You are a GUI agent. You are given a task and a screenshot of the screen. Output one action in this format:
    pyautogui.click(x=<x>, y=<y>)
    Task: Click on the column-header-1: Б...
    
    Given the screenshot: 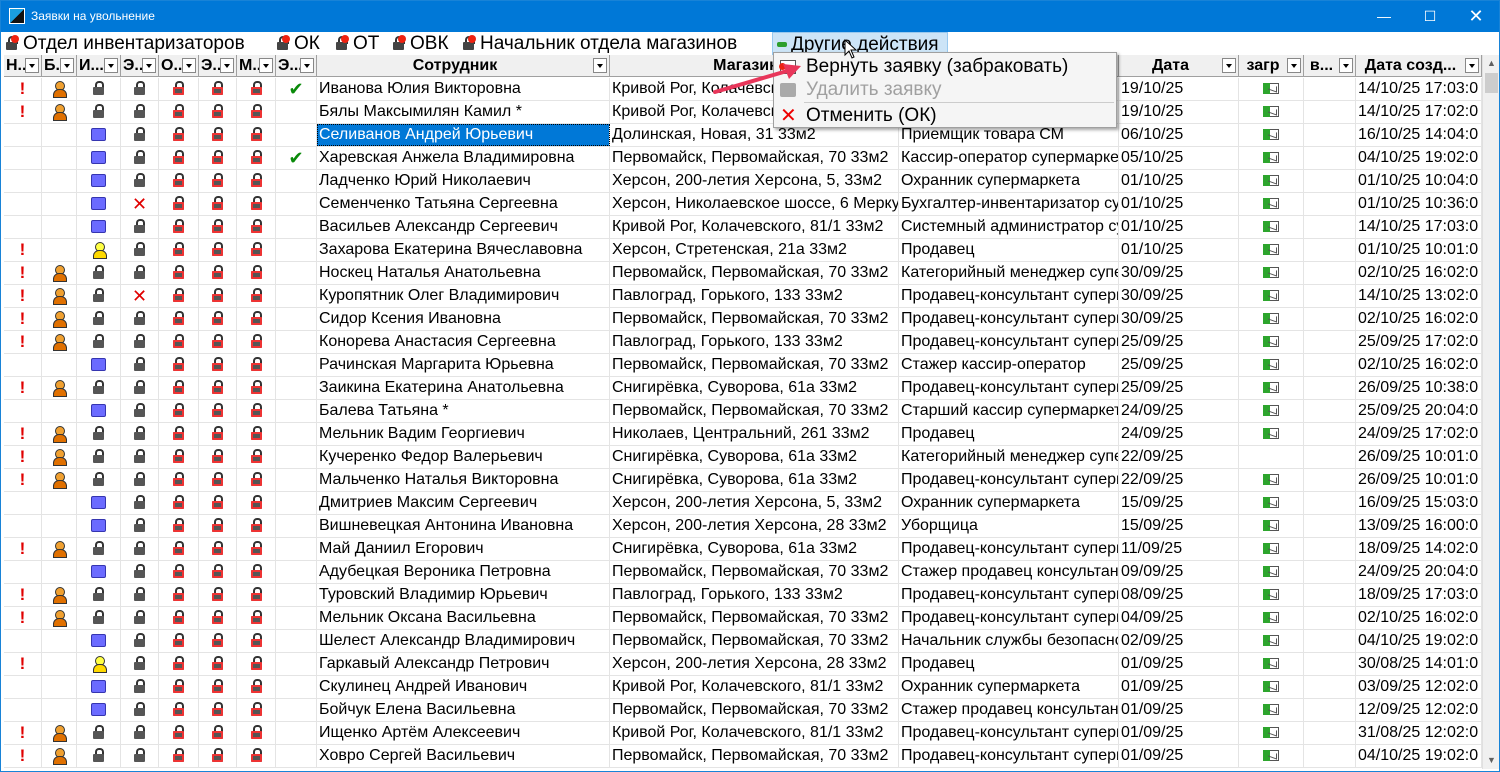 What is the action you would take?
    pyautogui.click(x=59, y=66)
    